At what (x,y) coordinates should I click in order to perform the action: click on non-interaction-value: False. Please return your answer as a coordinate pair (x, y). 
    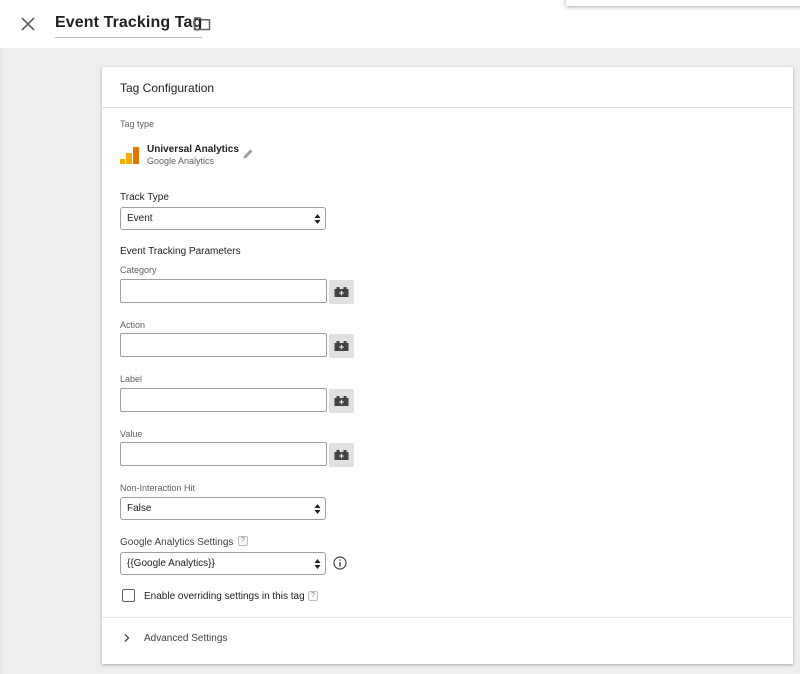
    Looking at the image, I should click on (139, 508).